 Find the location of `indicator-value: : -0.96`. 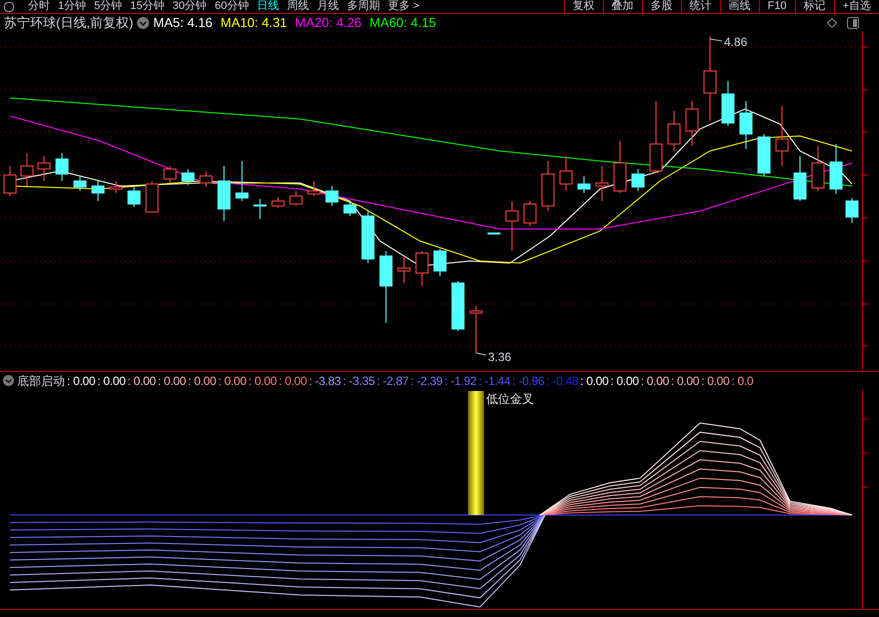

indicator-value: : -0.96 is located at coordinates (528, 381).